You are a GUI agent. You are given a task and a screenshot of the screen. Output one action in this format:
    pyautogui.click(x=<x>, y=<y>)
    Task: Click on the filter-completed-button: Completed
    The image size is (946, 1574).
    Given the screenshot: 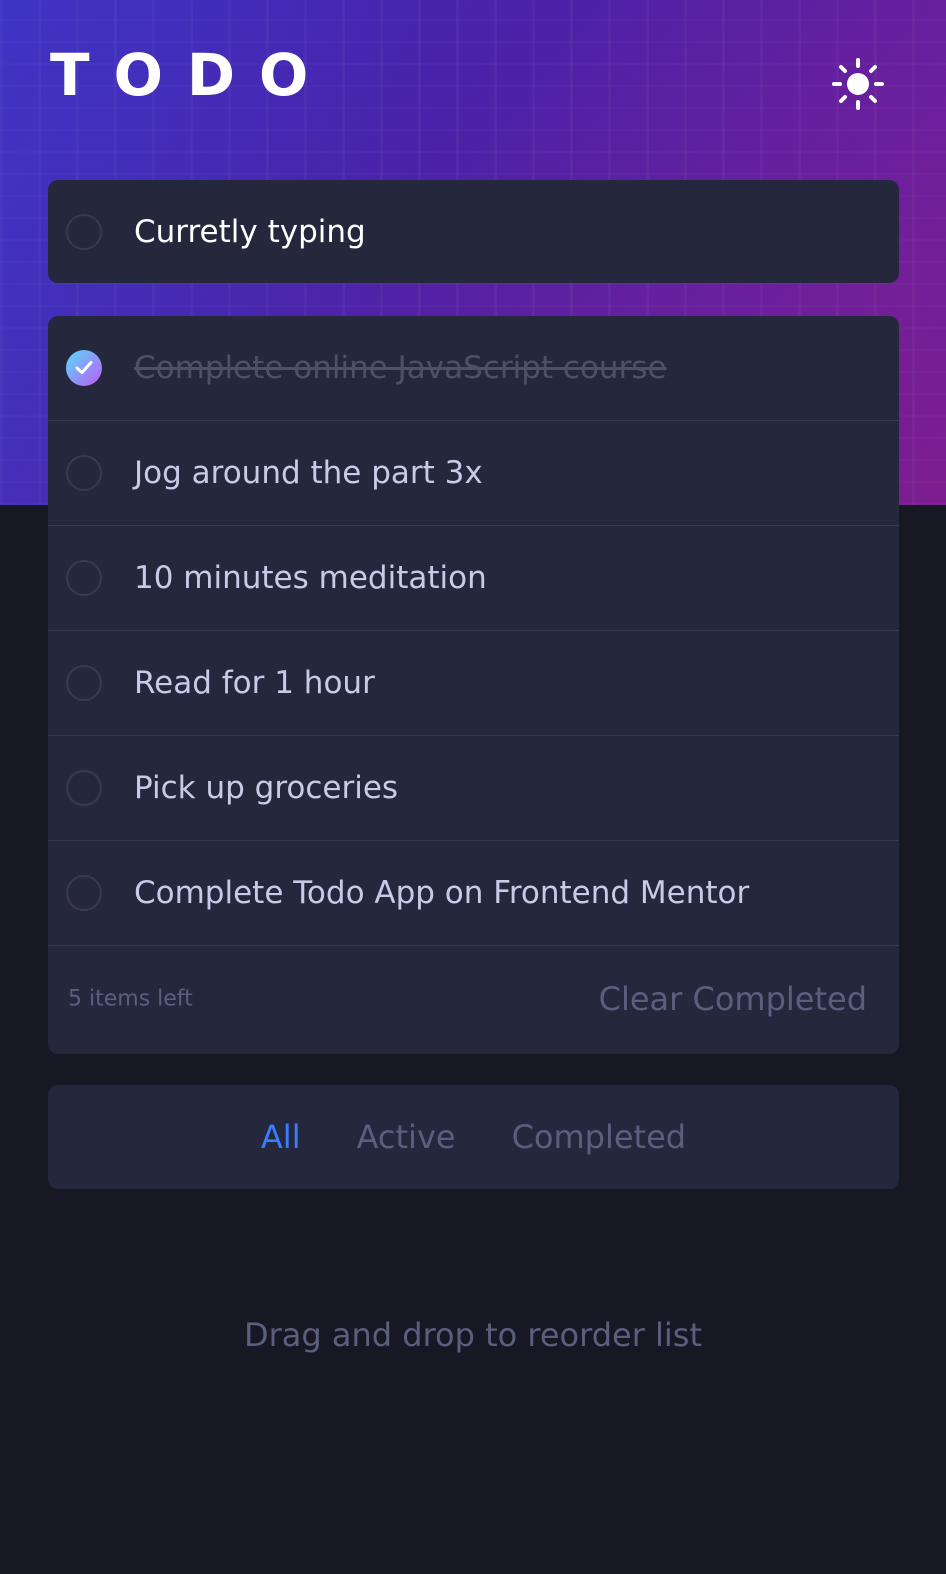 What is the action you would take?
    pyautogui.click(x=599, y=1137)
    